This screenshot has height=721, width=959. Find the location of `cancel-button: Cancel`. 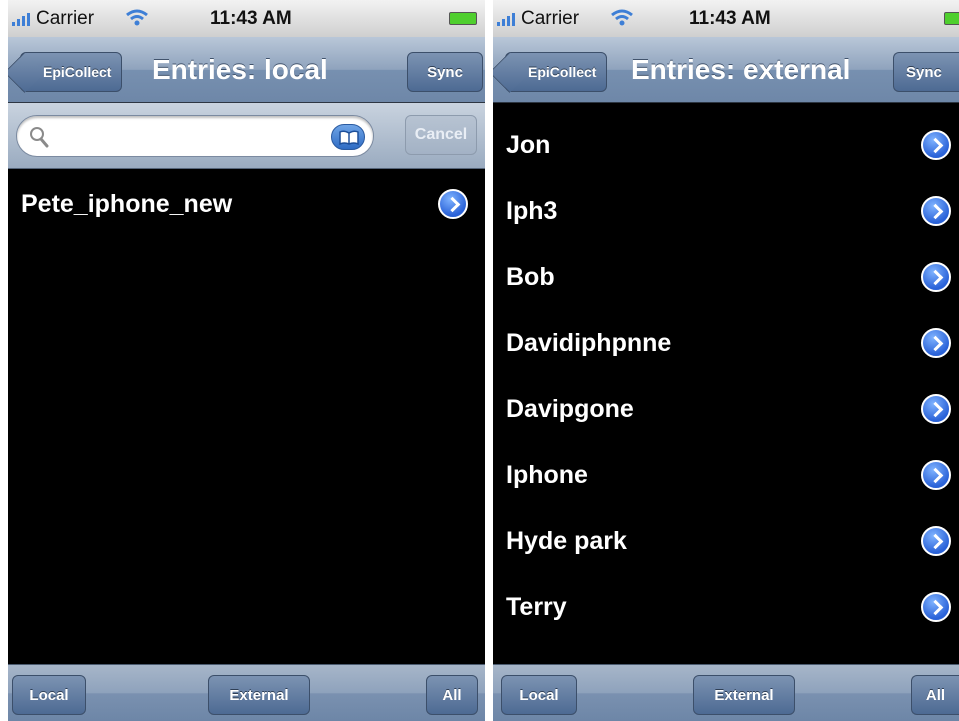

cancel-button: Cancel is located at coordinates (441, 135).